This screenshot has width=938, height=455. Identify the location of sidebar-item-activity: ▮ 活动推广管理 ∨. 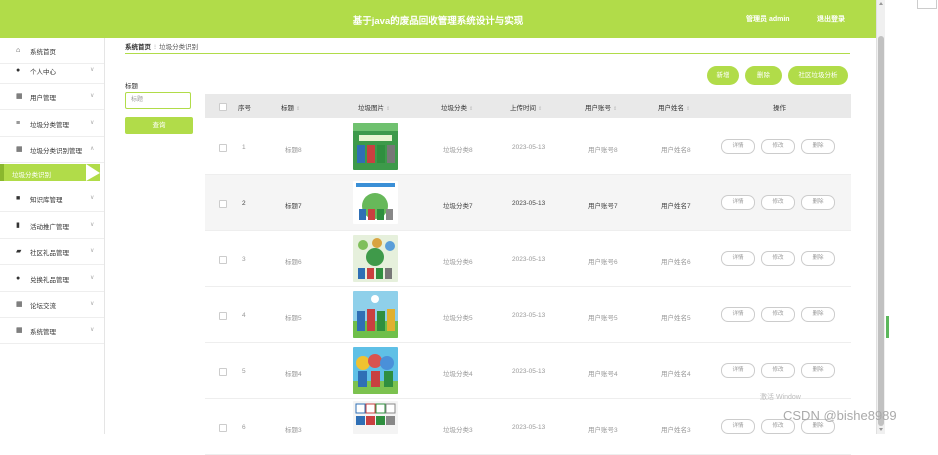
(52, 226).